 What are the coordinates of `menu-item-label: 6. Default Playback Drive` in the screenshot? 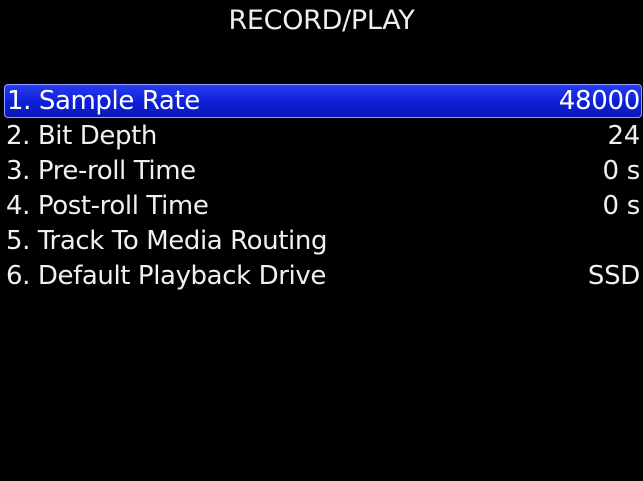 It's located at (166, 276).